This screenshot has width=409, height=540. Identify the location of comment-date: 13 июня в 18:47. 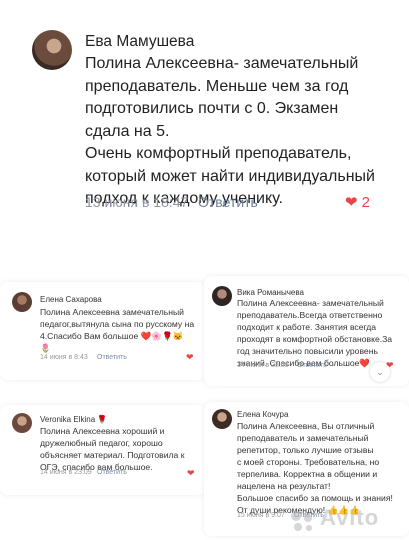
(137, 202).